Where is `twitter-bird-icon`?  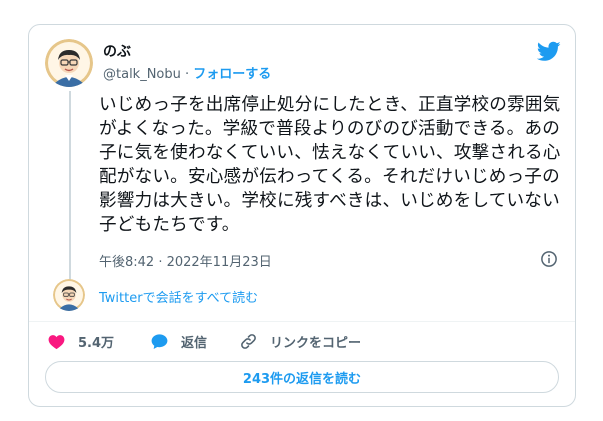 twitter-bird-icon is located at coordinates (549, 51).